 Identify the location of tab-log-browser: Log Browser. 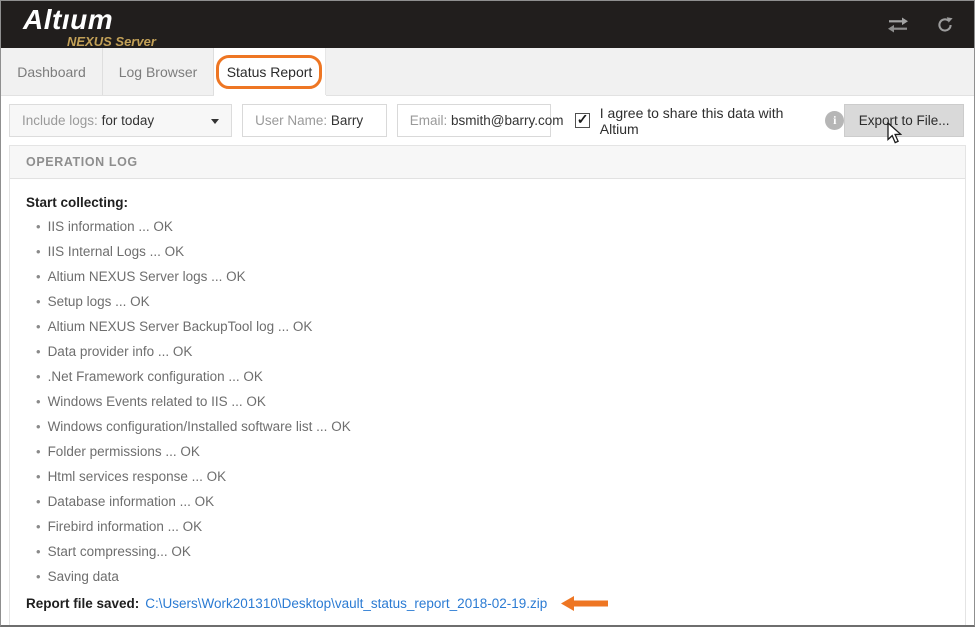
(158, 71).